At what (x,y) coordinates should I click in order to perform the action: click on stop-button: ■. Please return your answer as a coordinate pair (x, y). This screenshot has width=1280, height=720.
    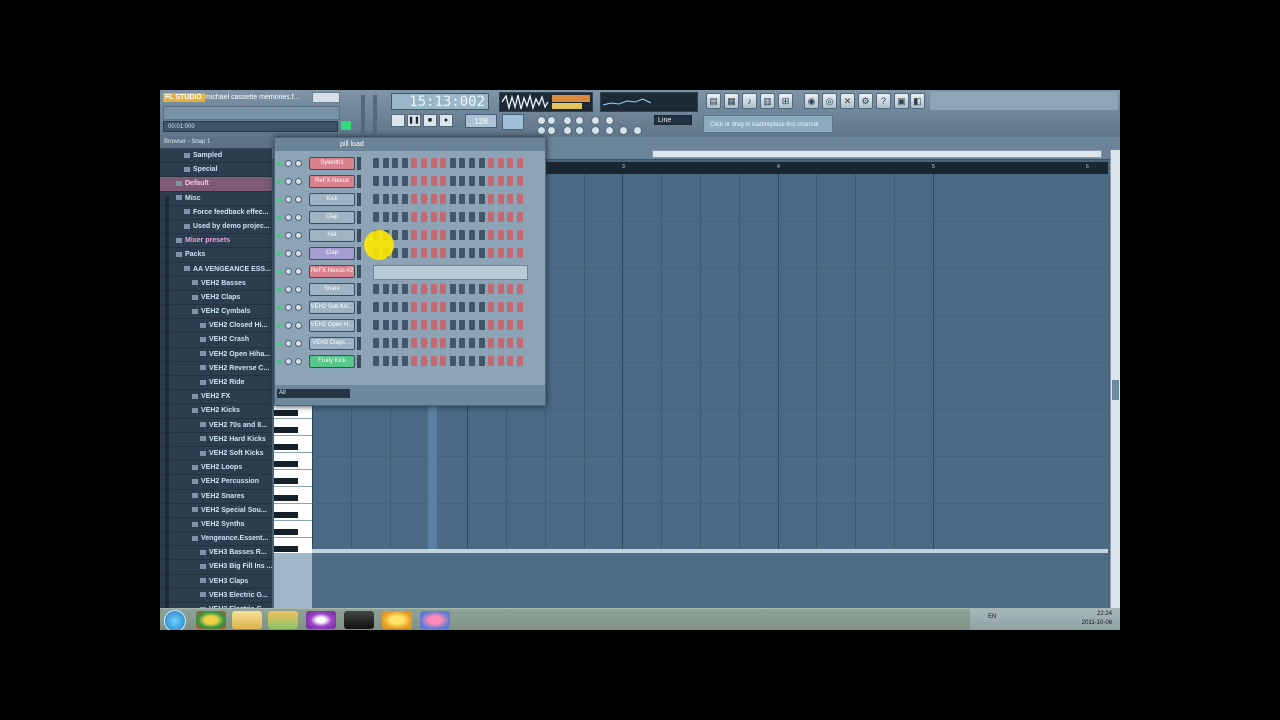
    Looking at the image, I should click on (430, 120).